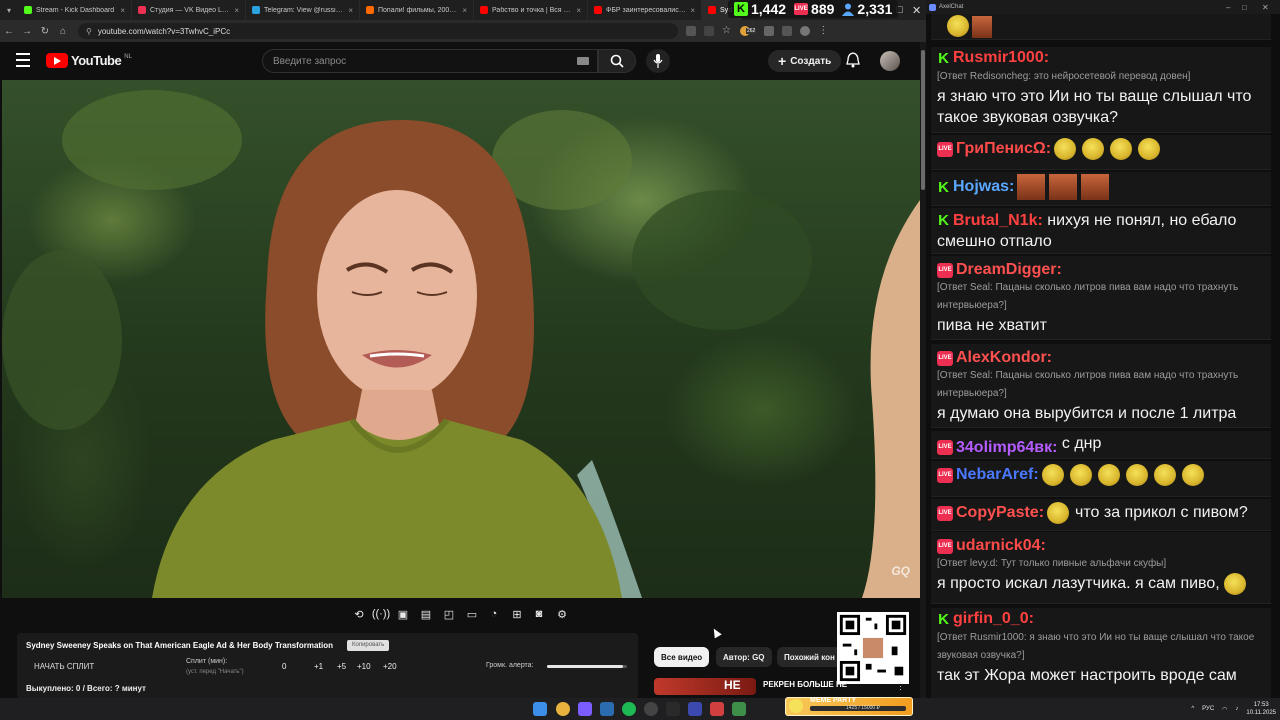 Image resolution: width=1280 pixels, height=720 pixels. What do you see at coordinates (460, 615) in the screenshot?
I see `video-extra-controls: ⟲ ((·)) ▣ ▤ ◰ ▭ ◔ ⊞ ◙ ⚙` at bounding box center [460, 615].